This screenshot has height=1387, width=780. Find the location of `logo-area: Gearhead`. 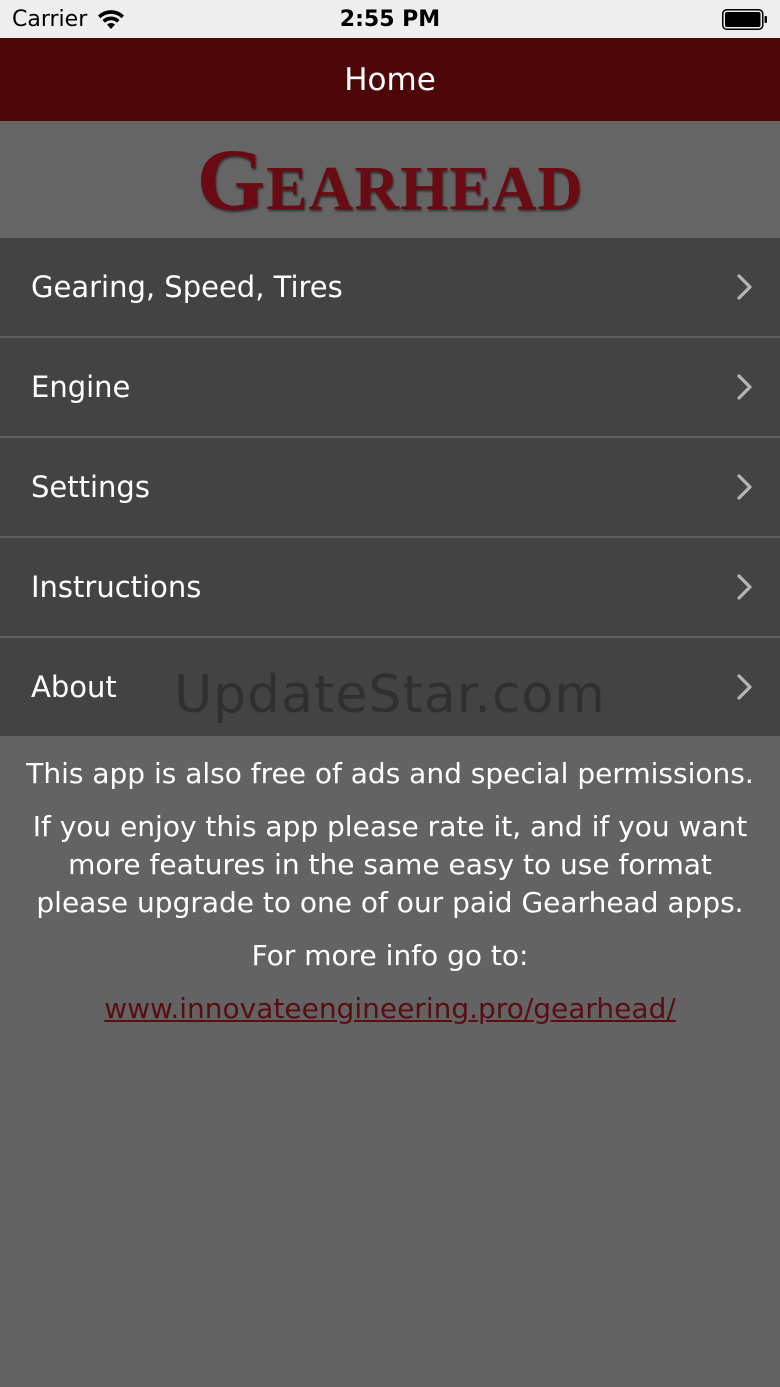

logo-area: Gearhead is located at coordinates (390, 179).